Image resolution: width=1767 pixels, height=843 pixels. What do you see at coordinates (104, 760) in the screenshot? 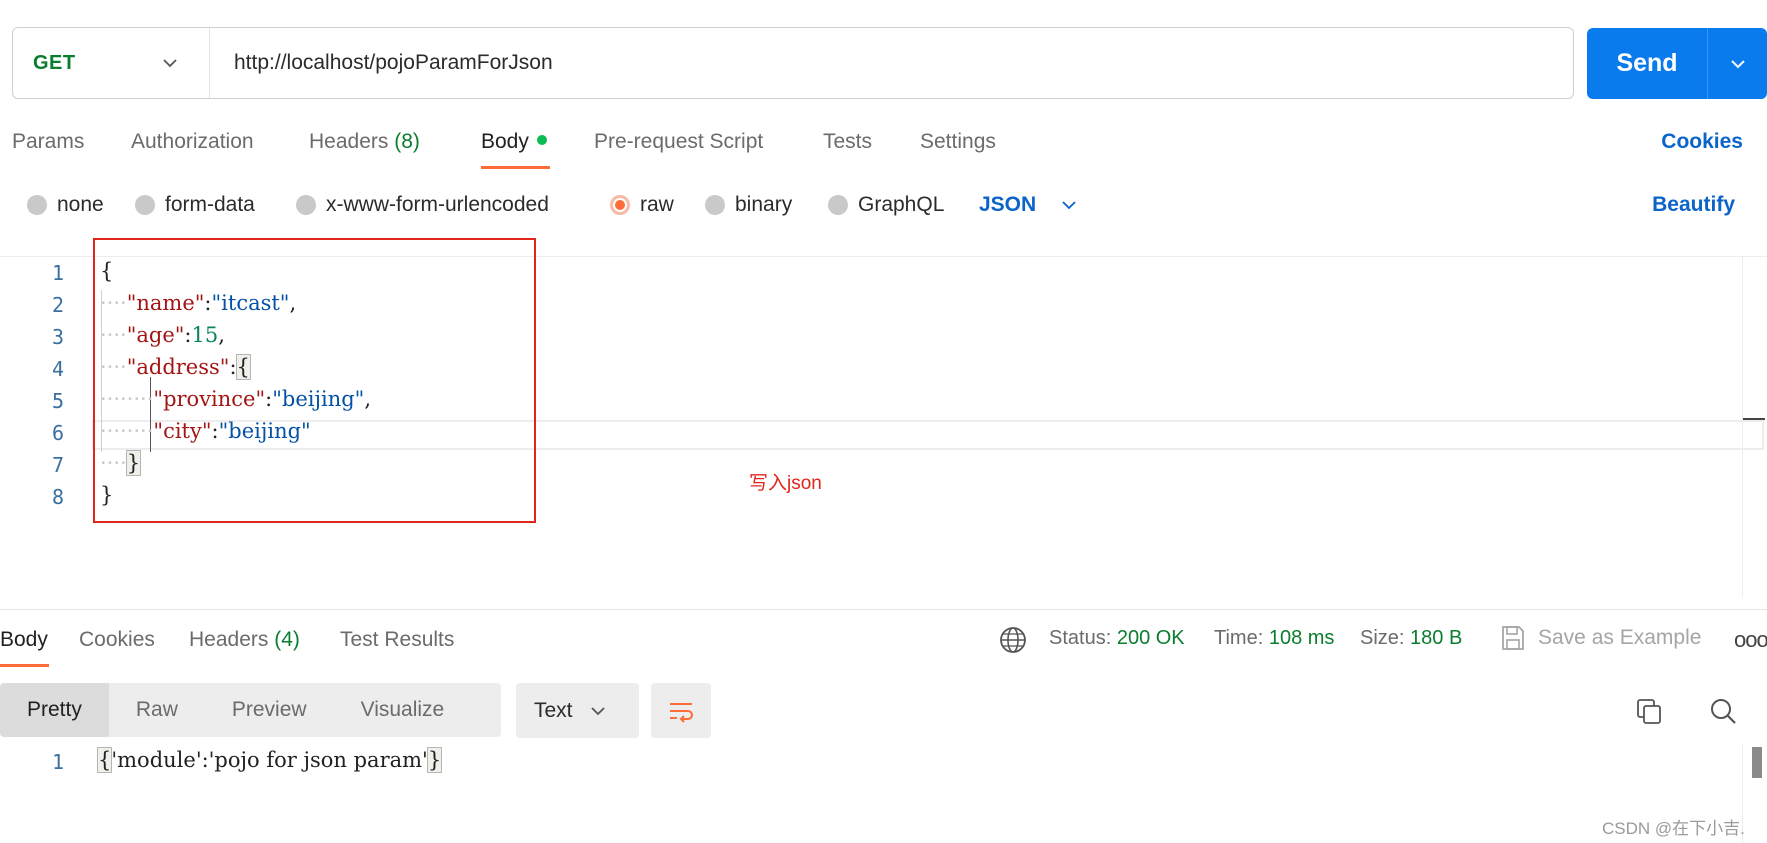
I see `json-brace-matched: {` at bounding box center [104, 760].